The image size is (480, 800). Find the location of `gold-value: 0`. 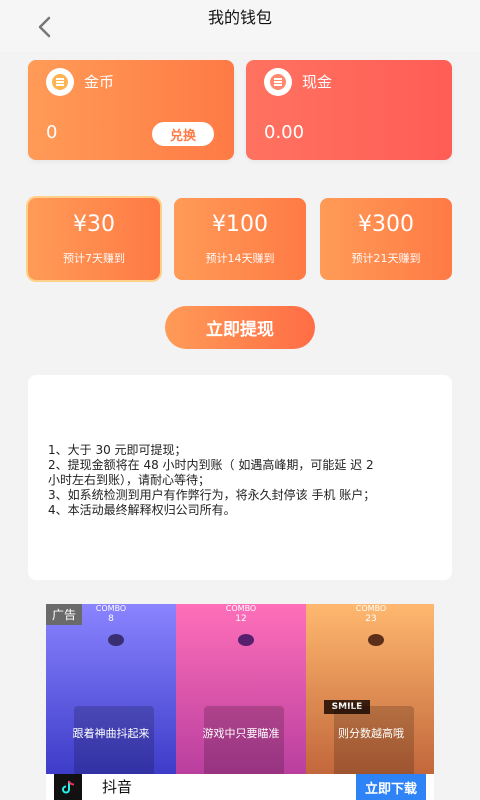

gold-value: 0 is located at coordinates (52, 132).